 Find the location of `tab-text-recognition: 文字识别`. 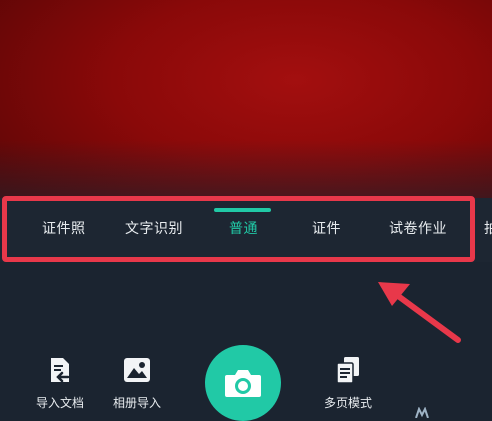

tab-text-recognition: 文字识别 is located at coordinates (154, 228).